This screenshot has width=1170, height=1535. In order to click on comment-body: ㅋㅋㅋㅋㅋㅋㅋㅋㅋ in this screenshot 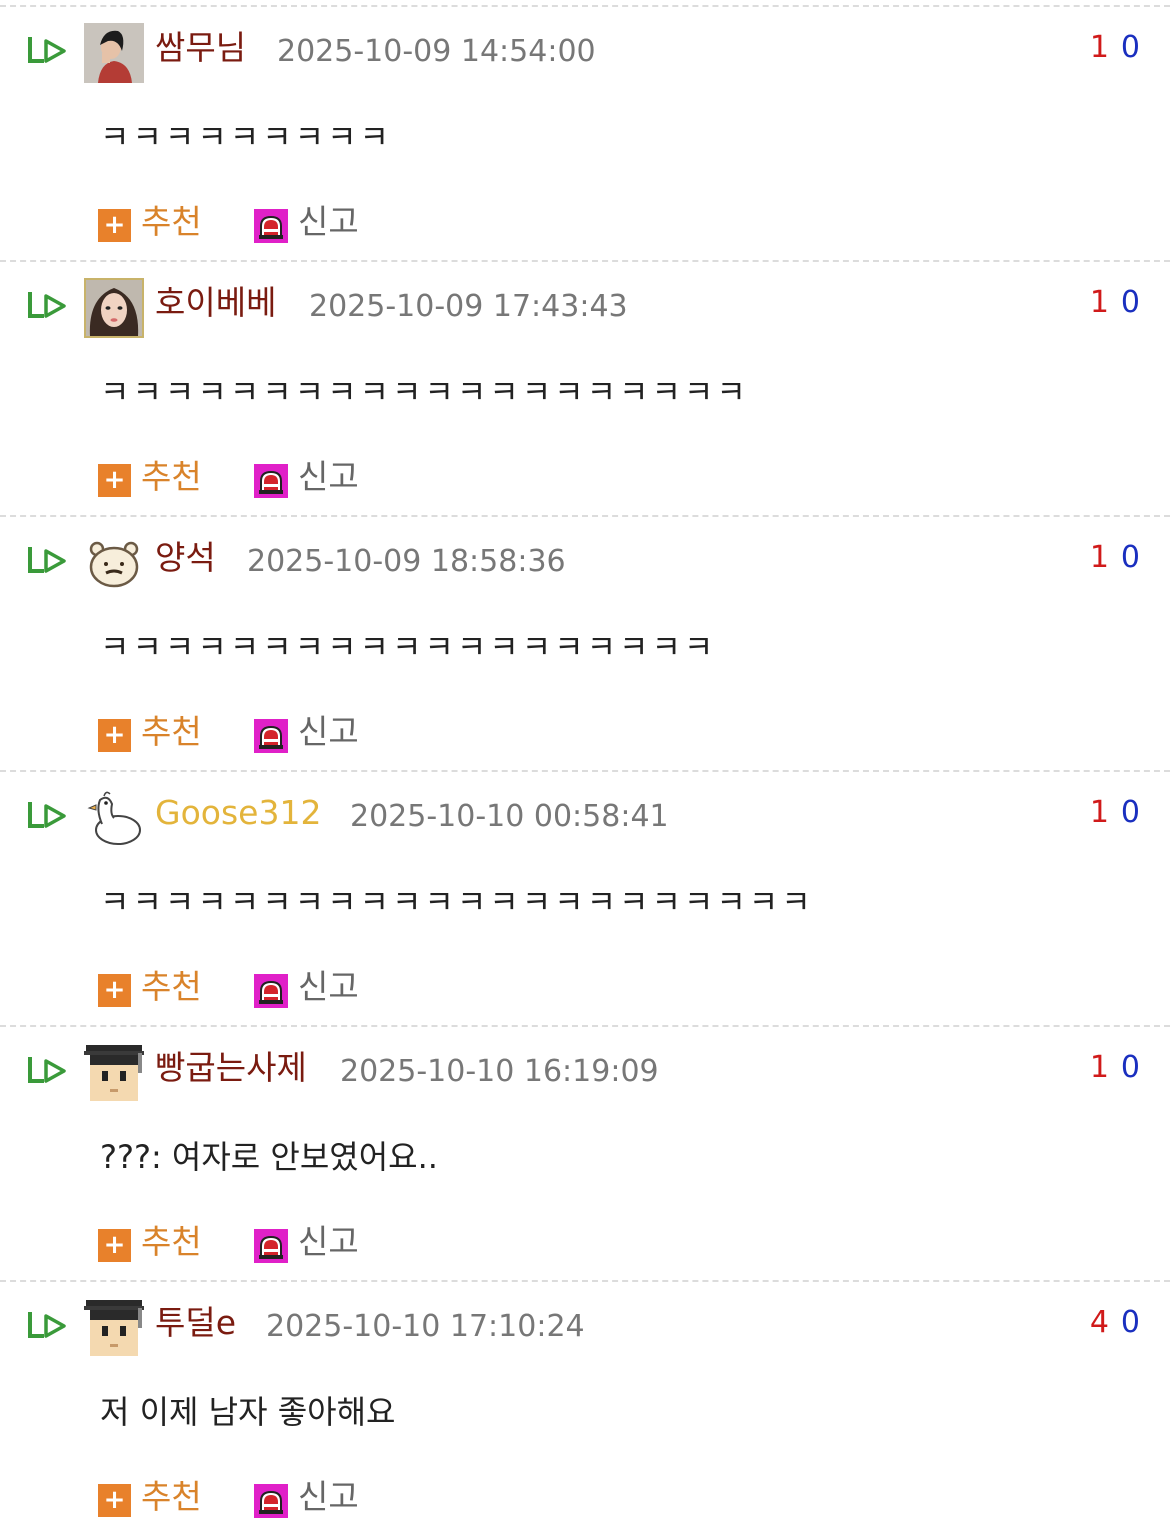, I will do `click(246, 137)`.